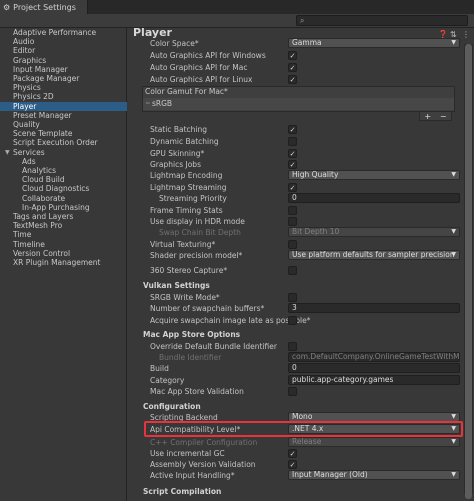 The width and height of the screenshot is (474, 501). I want to click on sidebar-item-physics: Physics, so click(27, 87).